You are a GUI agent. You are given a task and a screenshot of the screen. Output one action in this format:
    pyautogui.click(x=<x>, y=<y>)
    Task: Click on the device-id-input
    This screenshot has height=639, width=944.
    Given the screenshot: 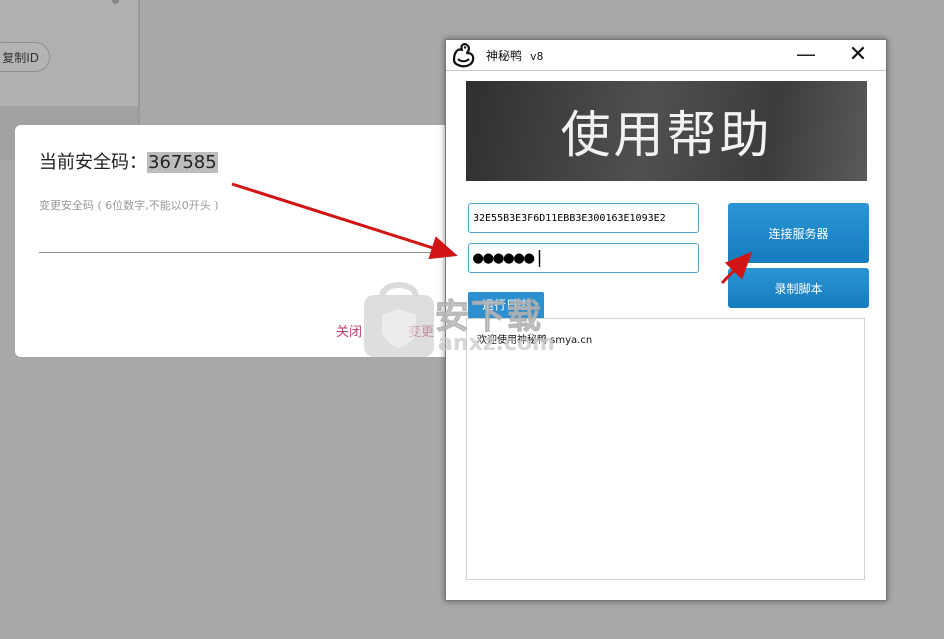 What is the action you would take?
    pyautogui.click(x=583, y=218)
    